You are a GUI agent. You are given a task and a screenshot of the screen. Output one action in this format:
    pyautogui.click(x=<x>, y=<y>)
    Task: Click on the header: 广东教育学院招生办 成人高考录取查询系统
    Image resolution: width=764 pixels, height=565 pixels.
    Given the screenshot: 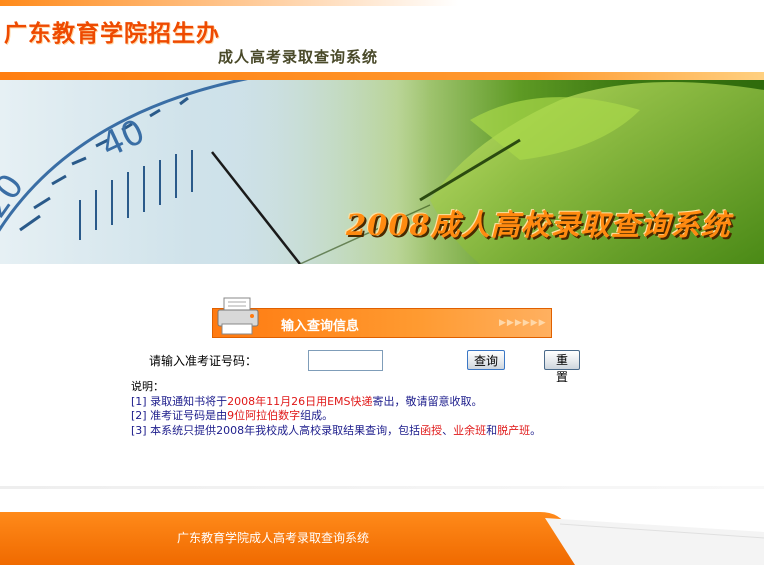 What is the action you would take?
    pyautogui.click(x=382, y=40)
    